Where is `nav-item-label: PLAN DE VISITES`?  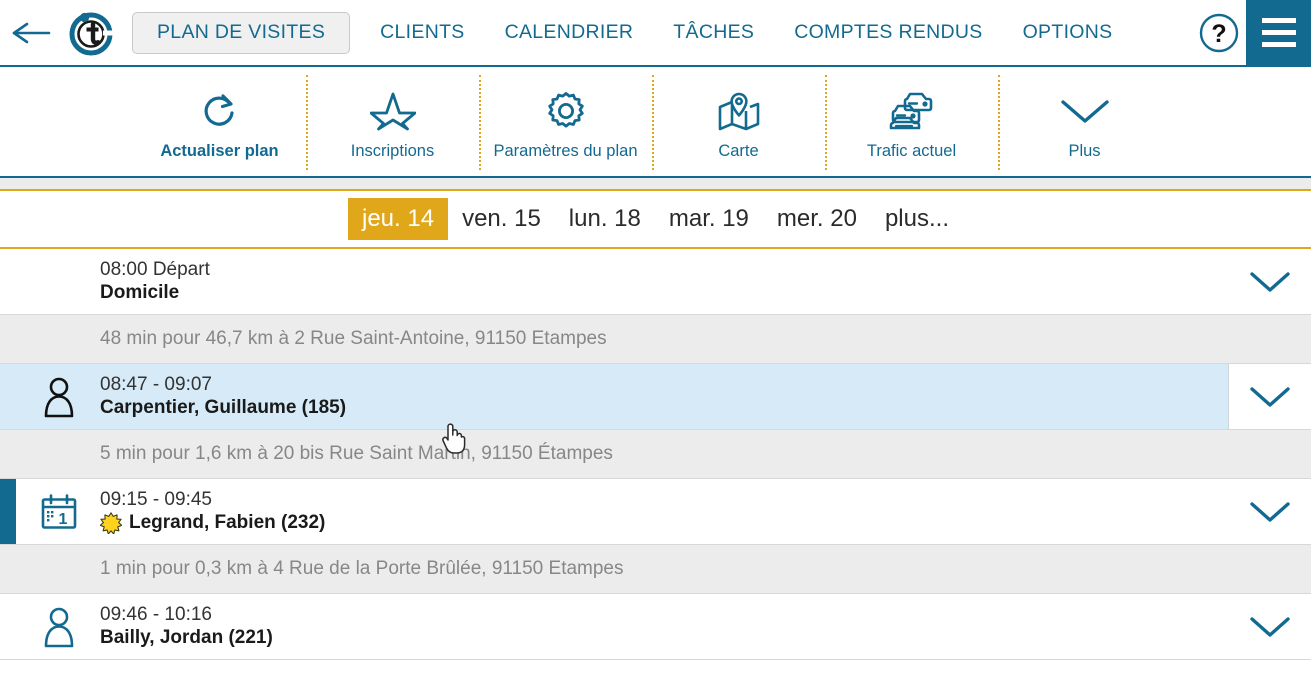 nav-item-label: PLAN DE VISITES is located at coordinates (241, 32).